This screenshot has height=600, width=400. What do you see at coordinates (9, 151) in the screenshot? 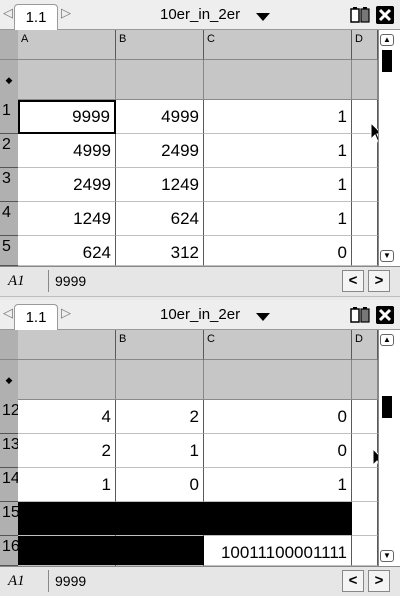
I see `row-header: 2` at bounding box center [9, 151].